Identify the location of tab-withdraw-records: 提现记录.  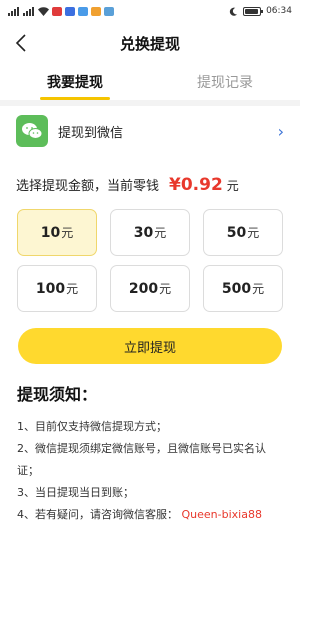
(225, 82).